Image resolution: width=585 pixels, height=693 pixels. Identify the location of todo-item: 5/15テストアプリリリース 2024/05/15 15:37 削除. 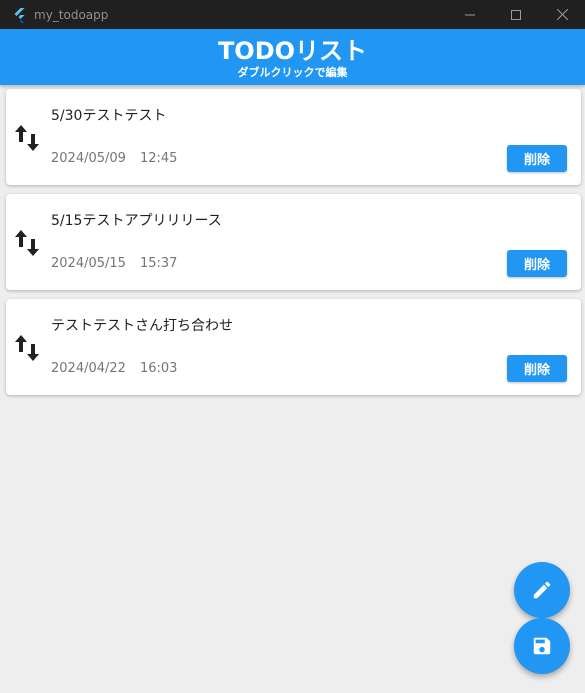
(293, 242).